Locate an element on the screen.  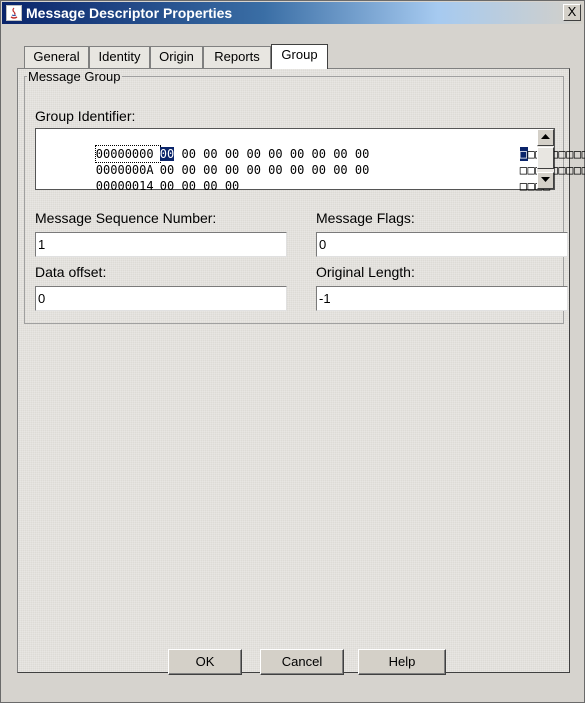
arrow-up-icon is located at coordinates (545, 136).